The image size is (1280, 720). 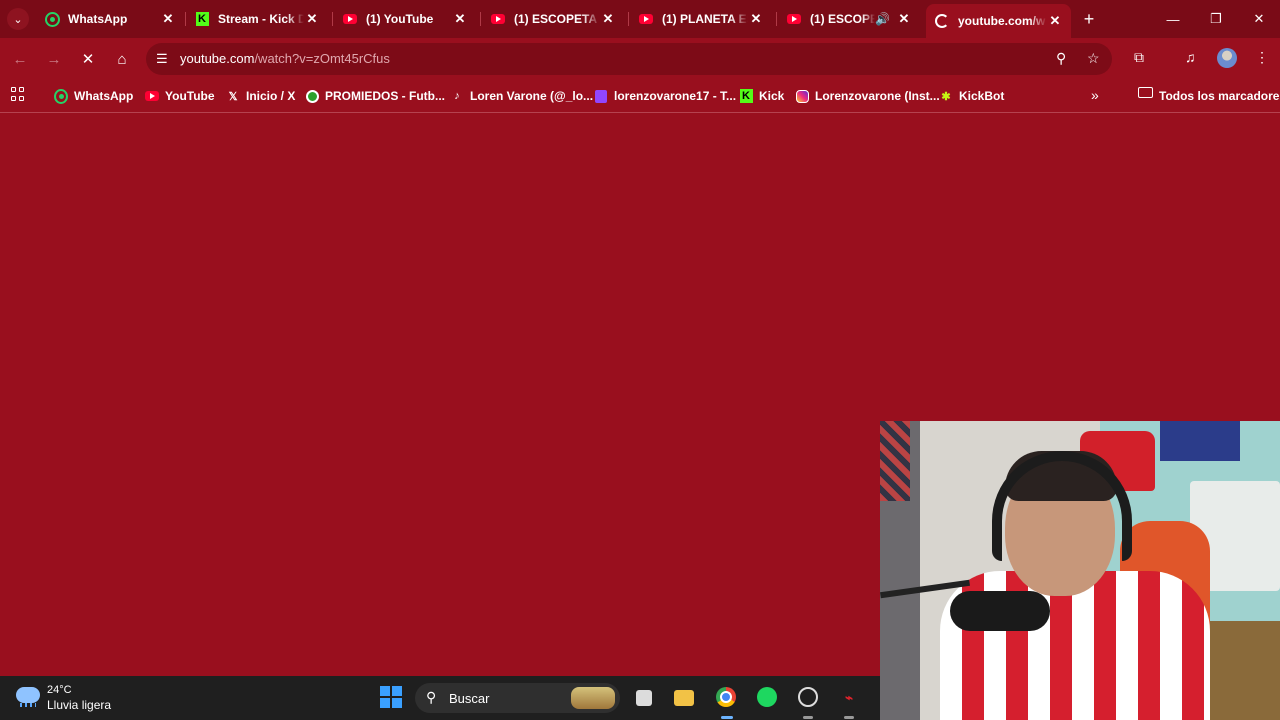 What do you see at coordinates (593, 698) in the screenshot?
I see `search-highlight-image` at bounding box center [593, 698].